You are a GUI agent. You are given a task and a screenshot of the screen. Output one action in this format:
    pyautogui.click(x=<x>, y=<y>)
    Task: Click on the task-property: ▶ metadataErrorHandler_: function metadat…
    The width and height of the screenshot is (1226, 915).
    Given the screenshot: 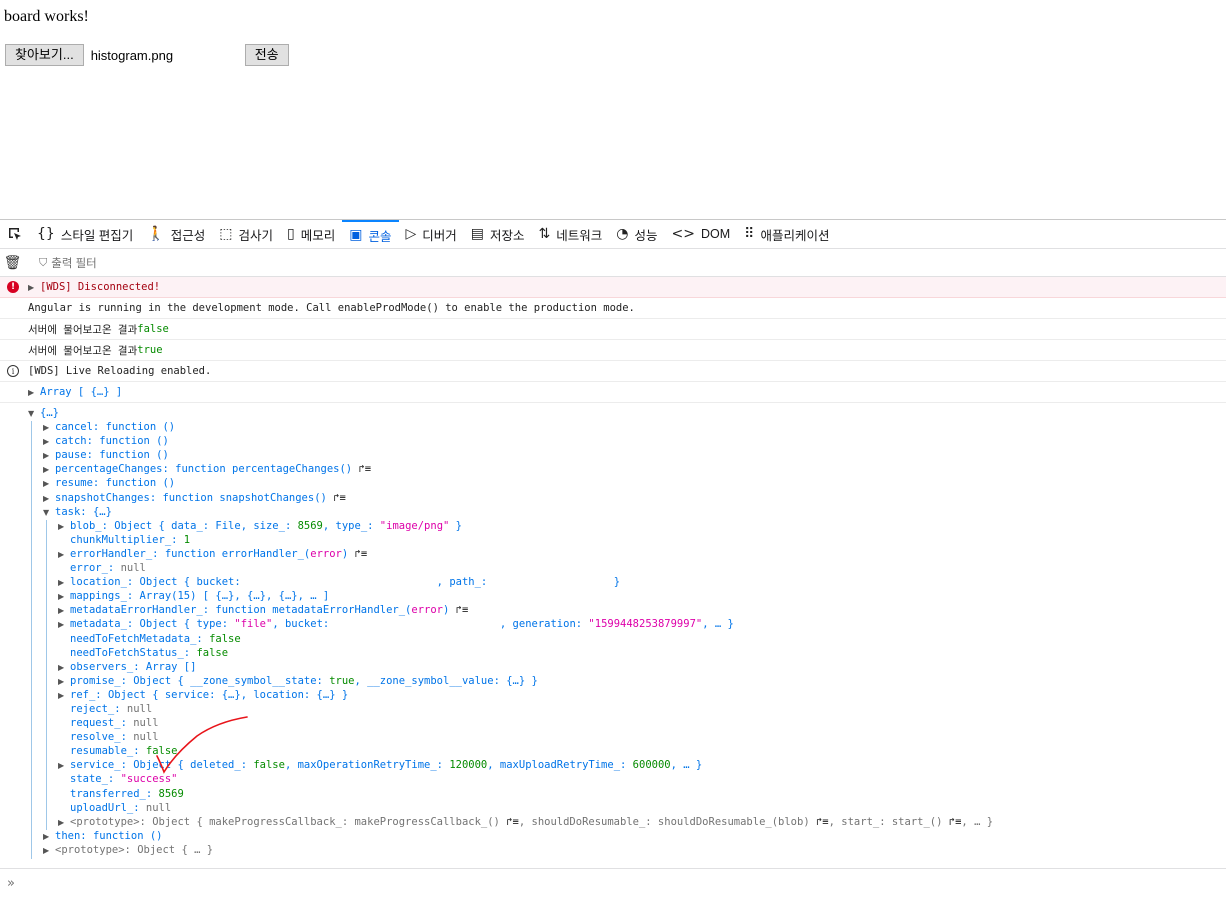 What is the action you would take?
    pyautogui.click(x=613, y=610)
    